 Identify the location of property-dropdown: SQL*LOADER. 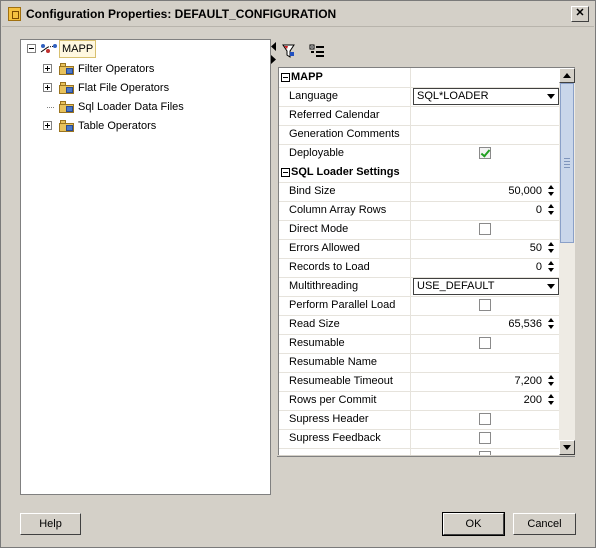
(486, 96).